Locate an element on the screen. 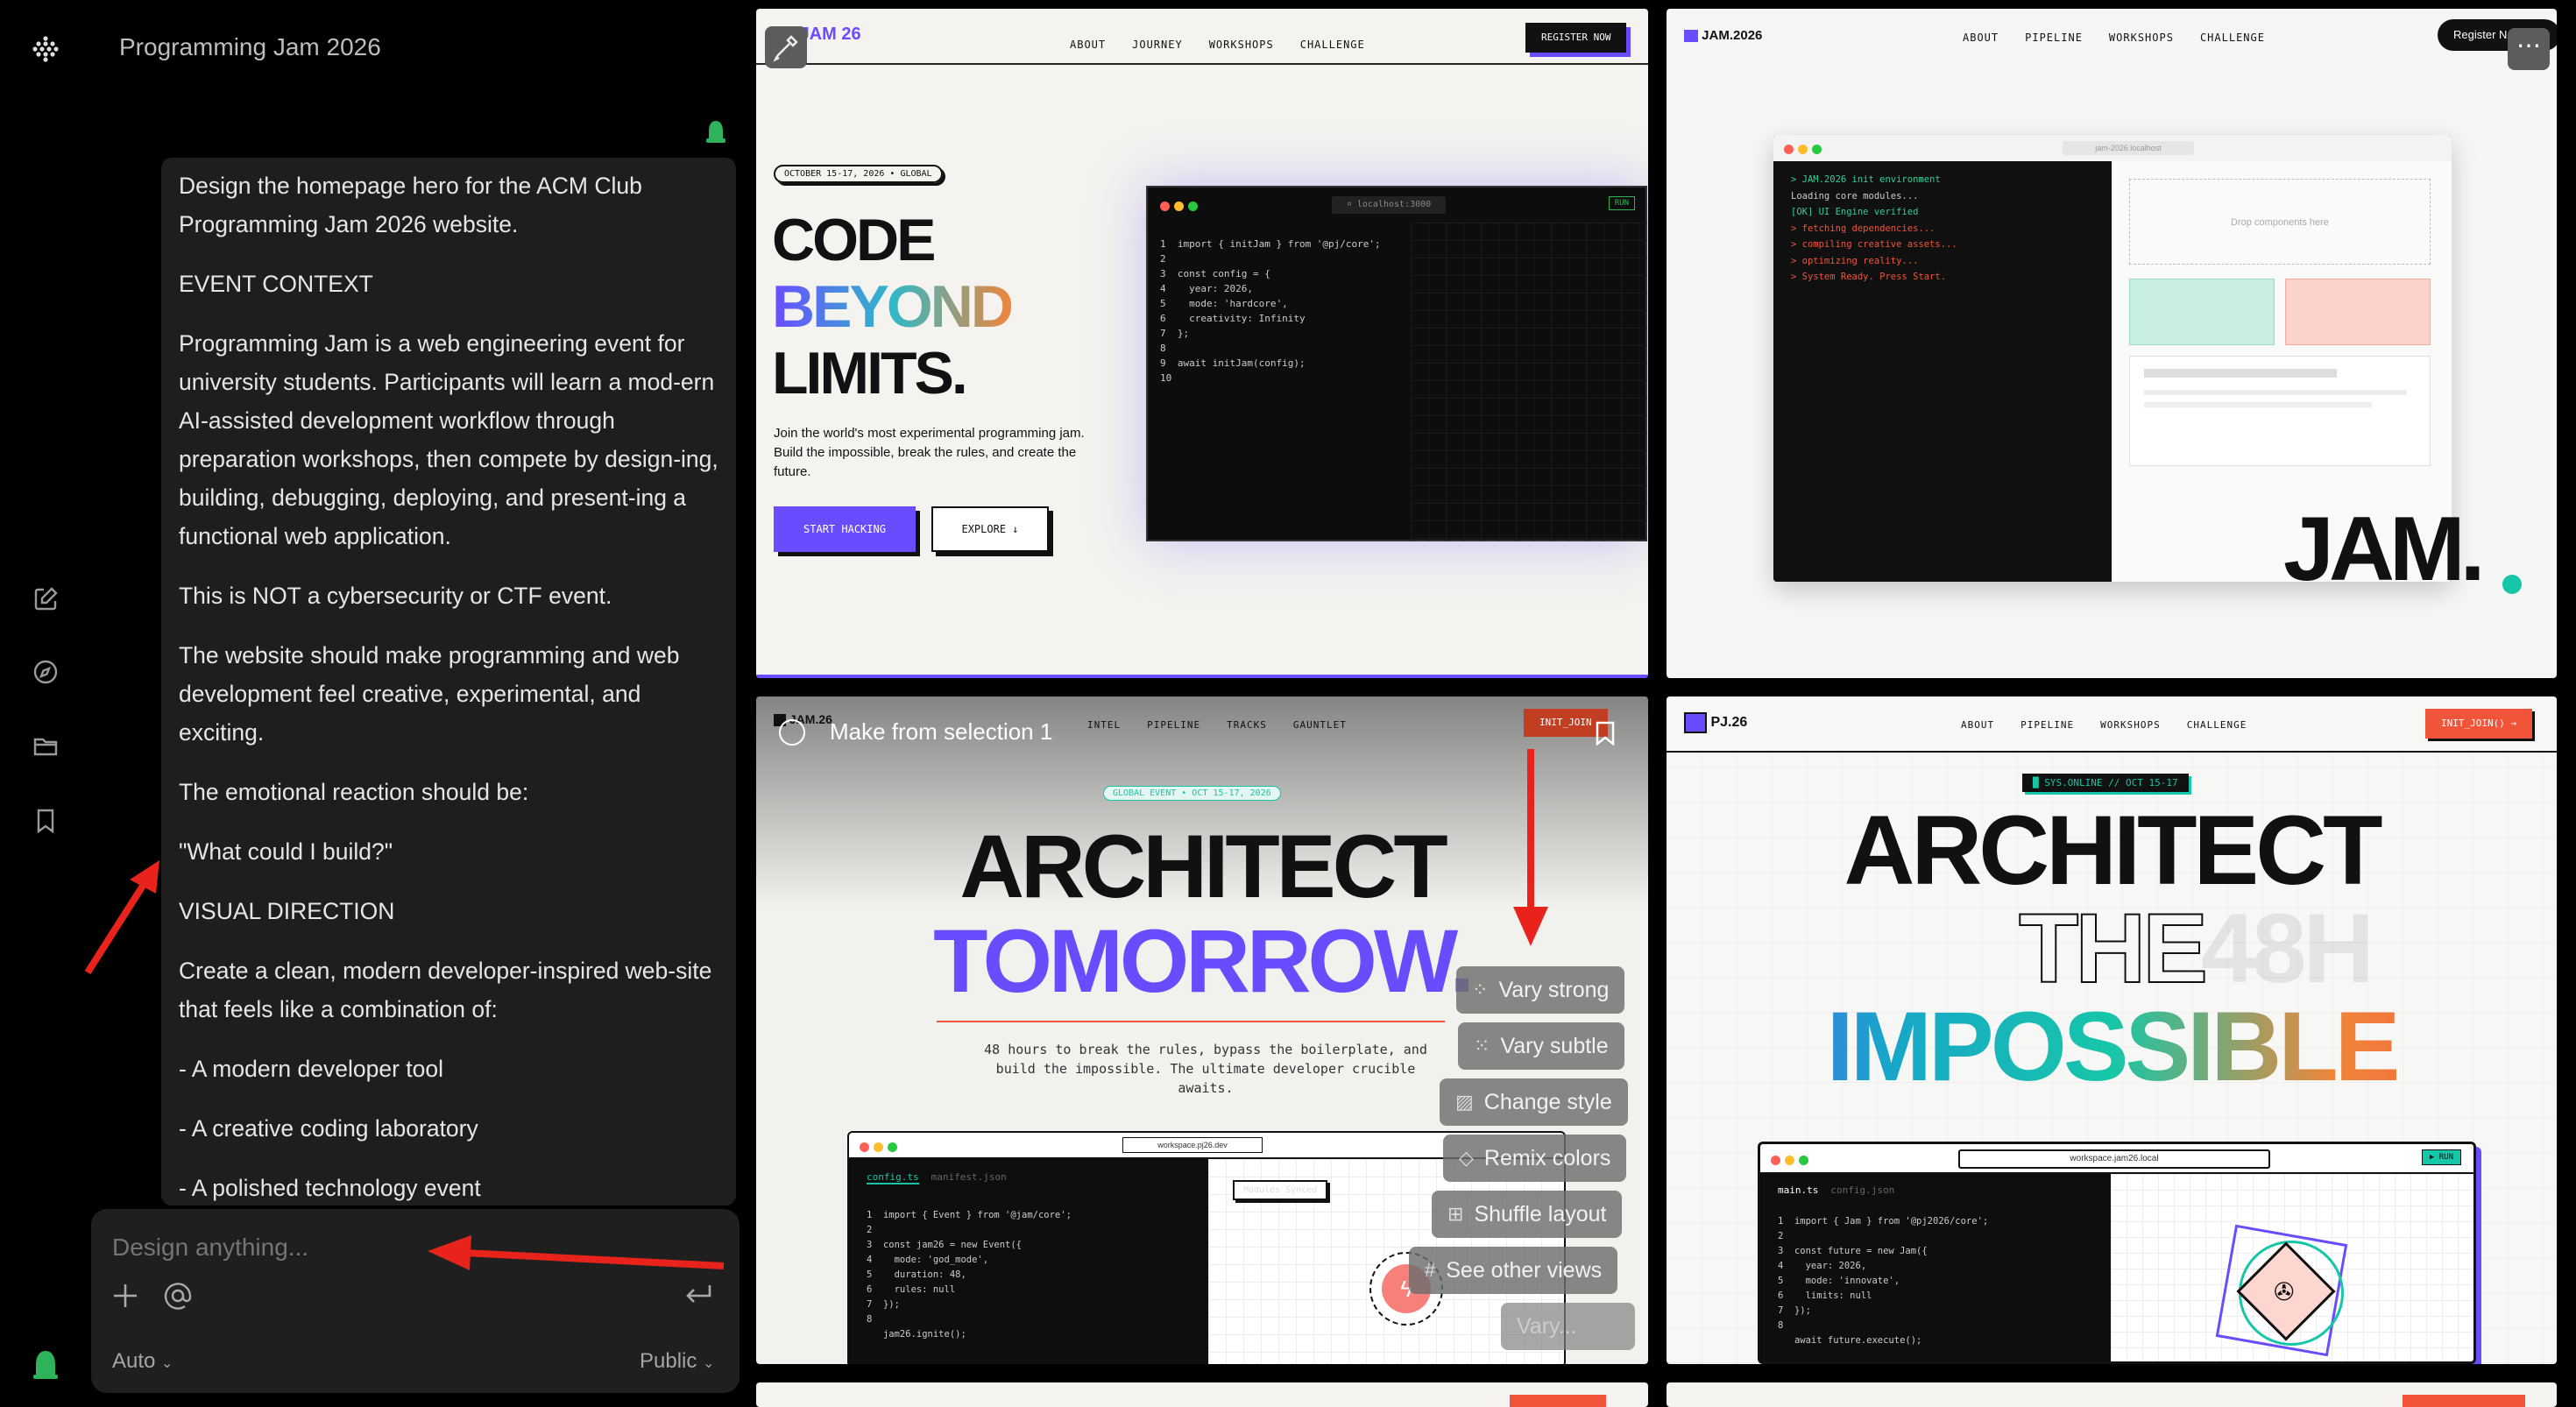 This screenshot has width=2576, height=1407. chevron-down-icon: ⌄ is located at coordinates (167, 1363).